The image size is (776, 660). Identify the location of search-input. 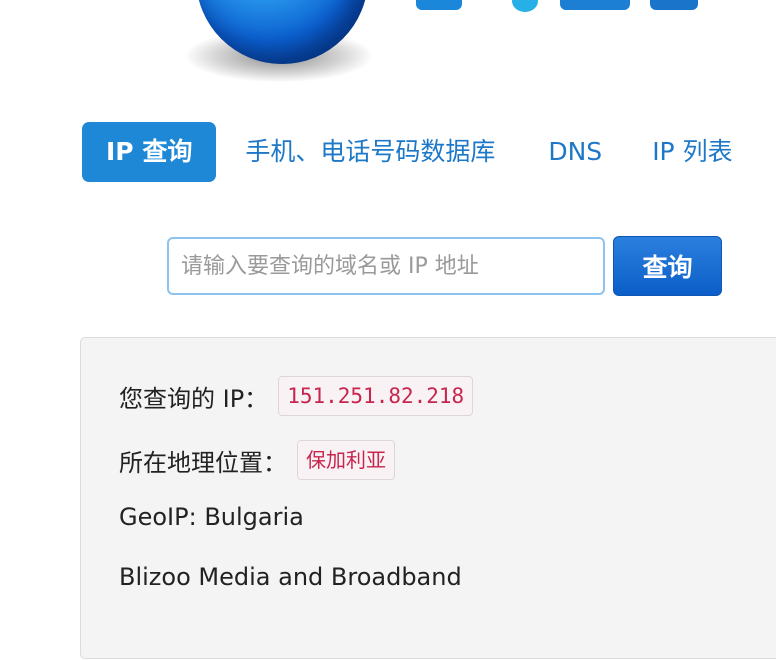
(386, 266).